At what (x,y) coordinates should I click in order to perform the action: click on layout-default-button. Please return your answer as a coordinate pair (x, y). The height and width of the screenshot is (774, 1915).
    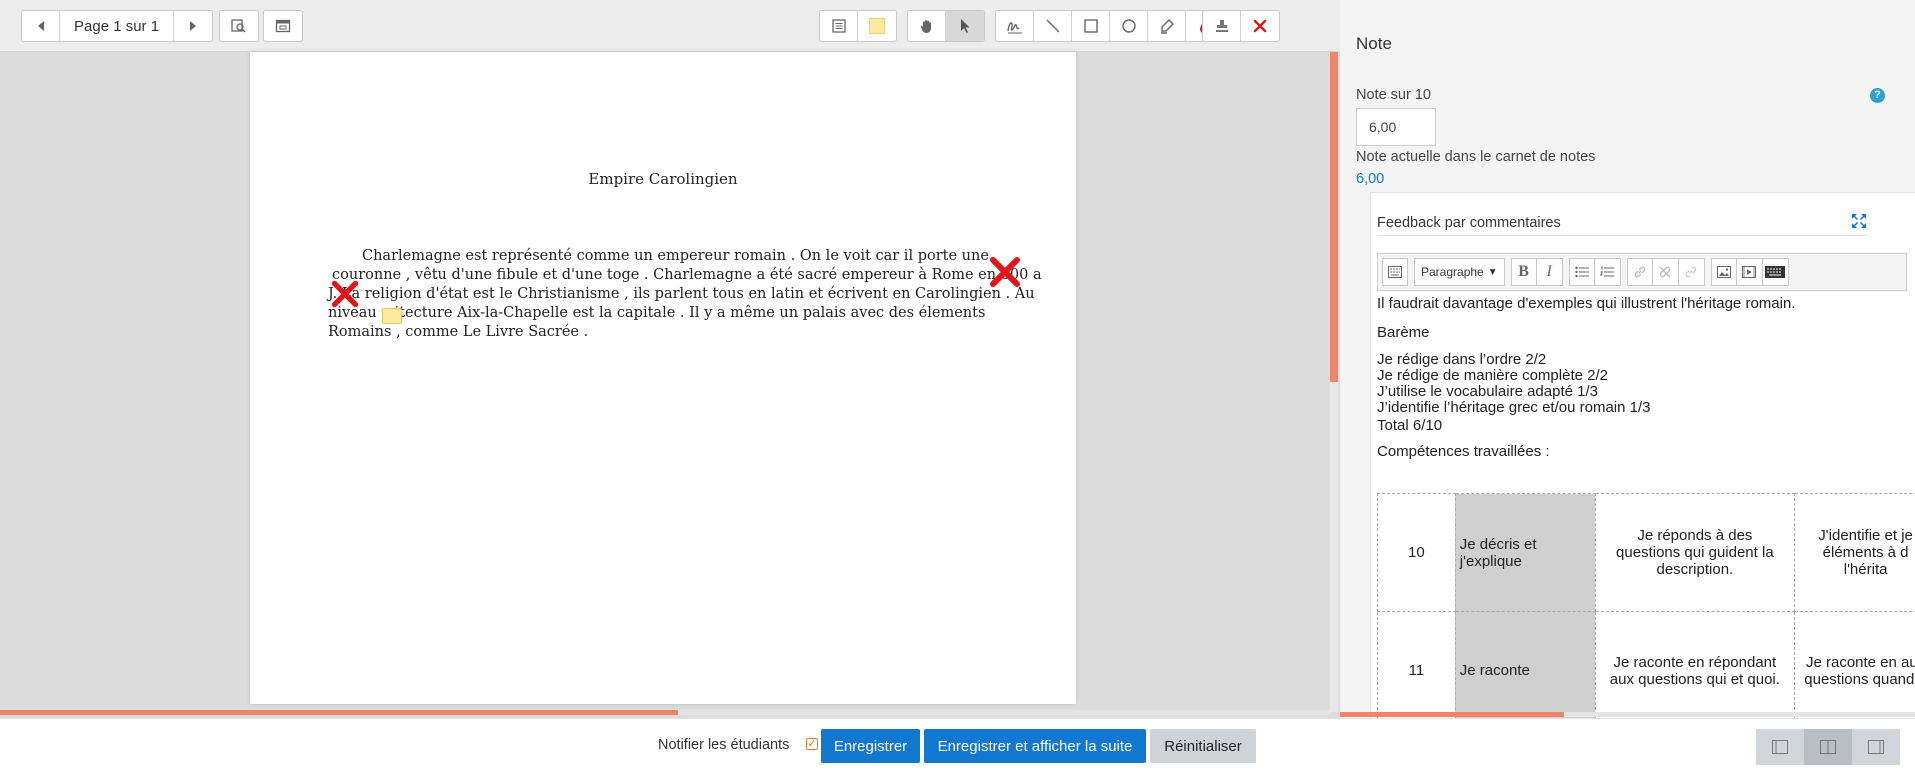
    Looking at the image, I should click on (1828, 747).